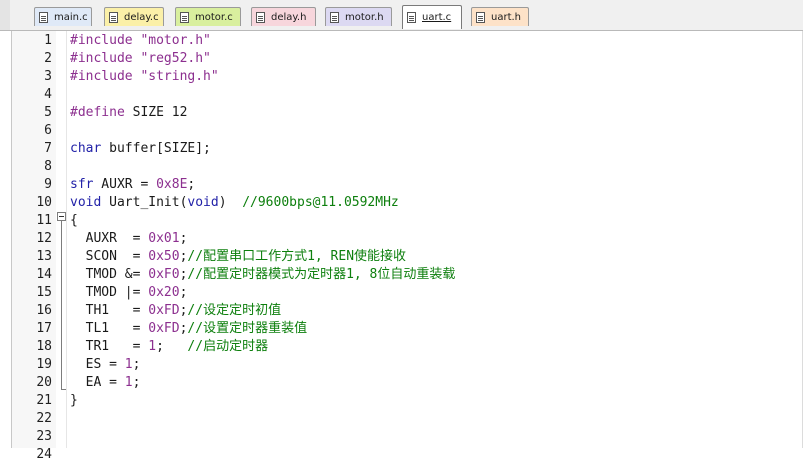 This screenshot has height=464, width=803. What do you see at coordinates (109, 292) in the screenshot?
I see `code-token: TMOD |=` at bounding box center [109, 292].